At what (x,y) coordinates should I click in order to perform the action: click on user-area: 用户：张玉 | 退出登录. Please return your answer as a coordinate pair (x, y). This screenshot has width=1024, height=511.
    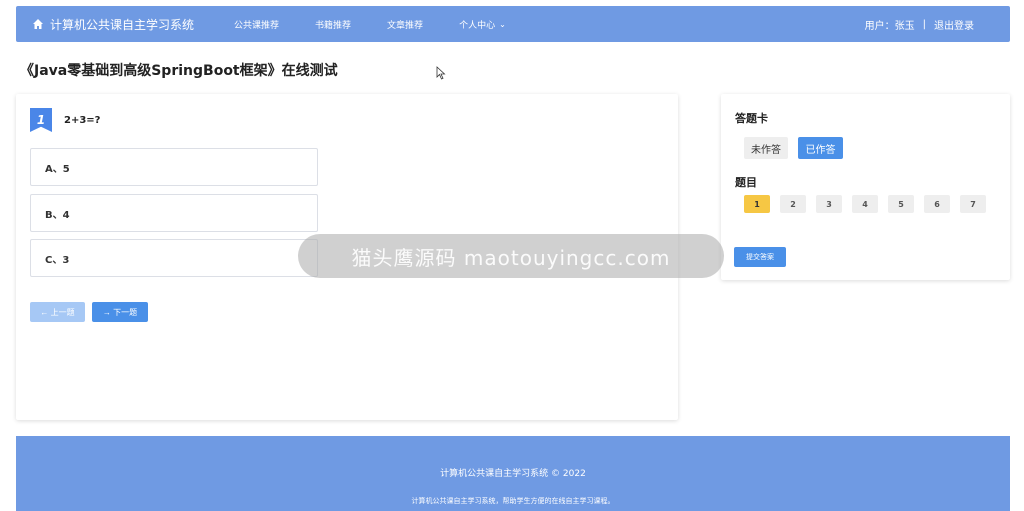
    Looking at the image, I should click on (919, 24).